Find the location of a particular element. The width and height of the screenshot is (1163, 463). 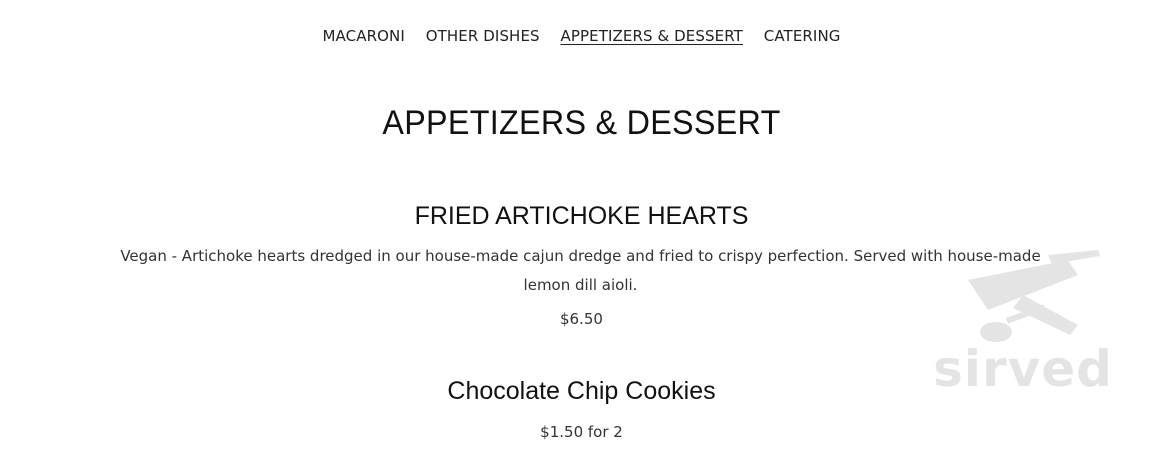

nav-item-appetizers-dessert: APPETIZERS & DESSERT is located at coordinates (652, 36).